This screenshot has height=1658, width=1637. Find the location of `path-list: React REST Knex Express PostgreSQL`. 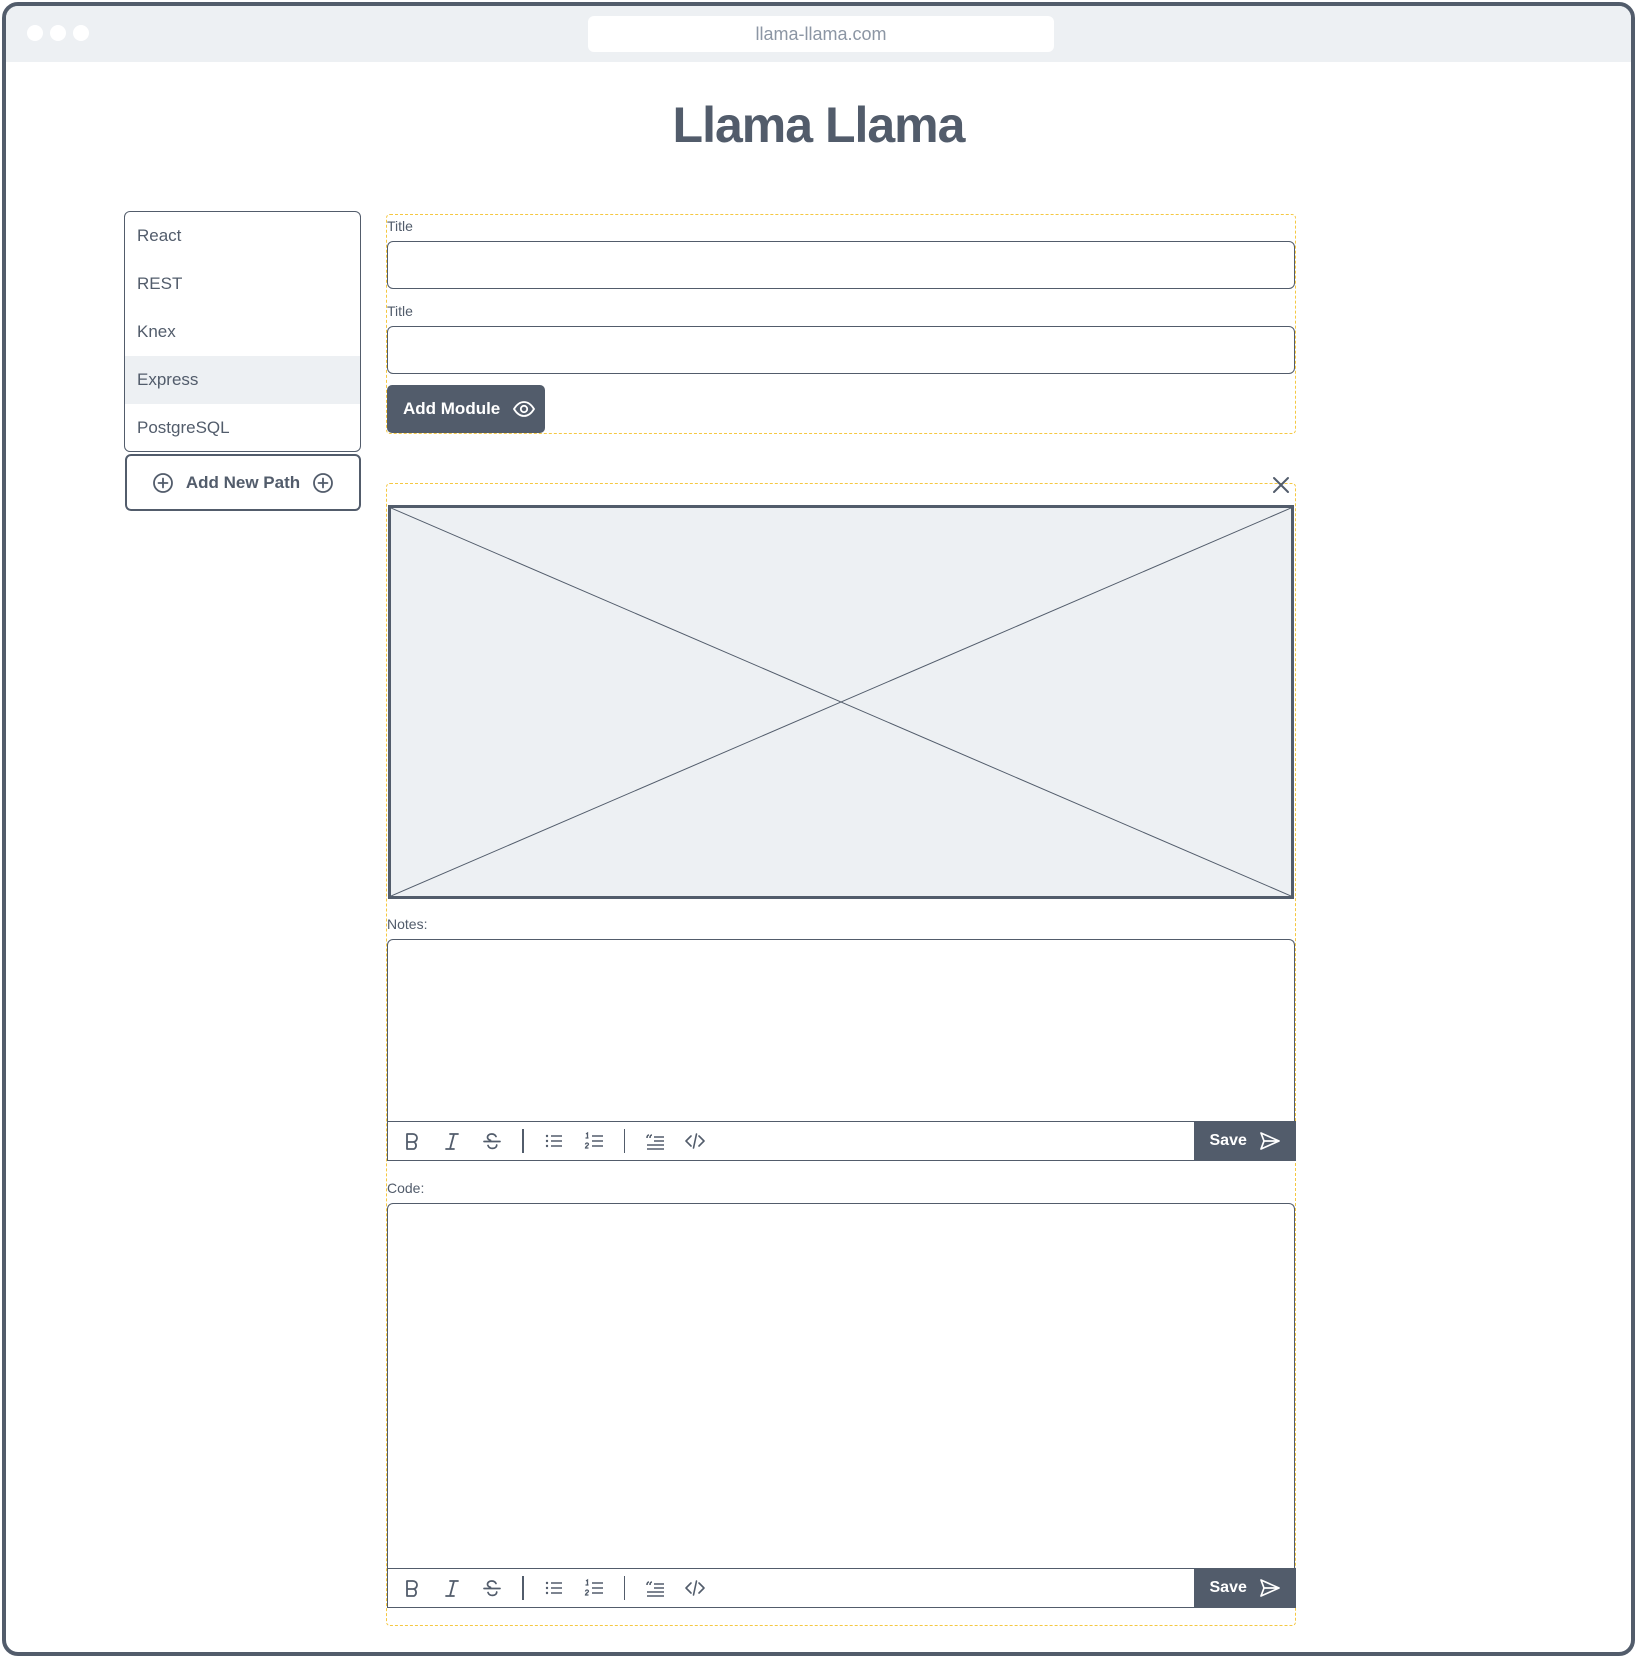

path-list: React REST Knex Express PostgreSQL is located at coordinates (242, 331).